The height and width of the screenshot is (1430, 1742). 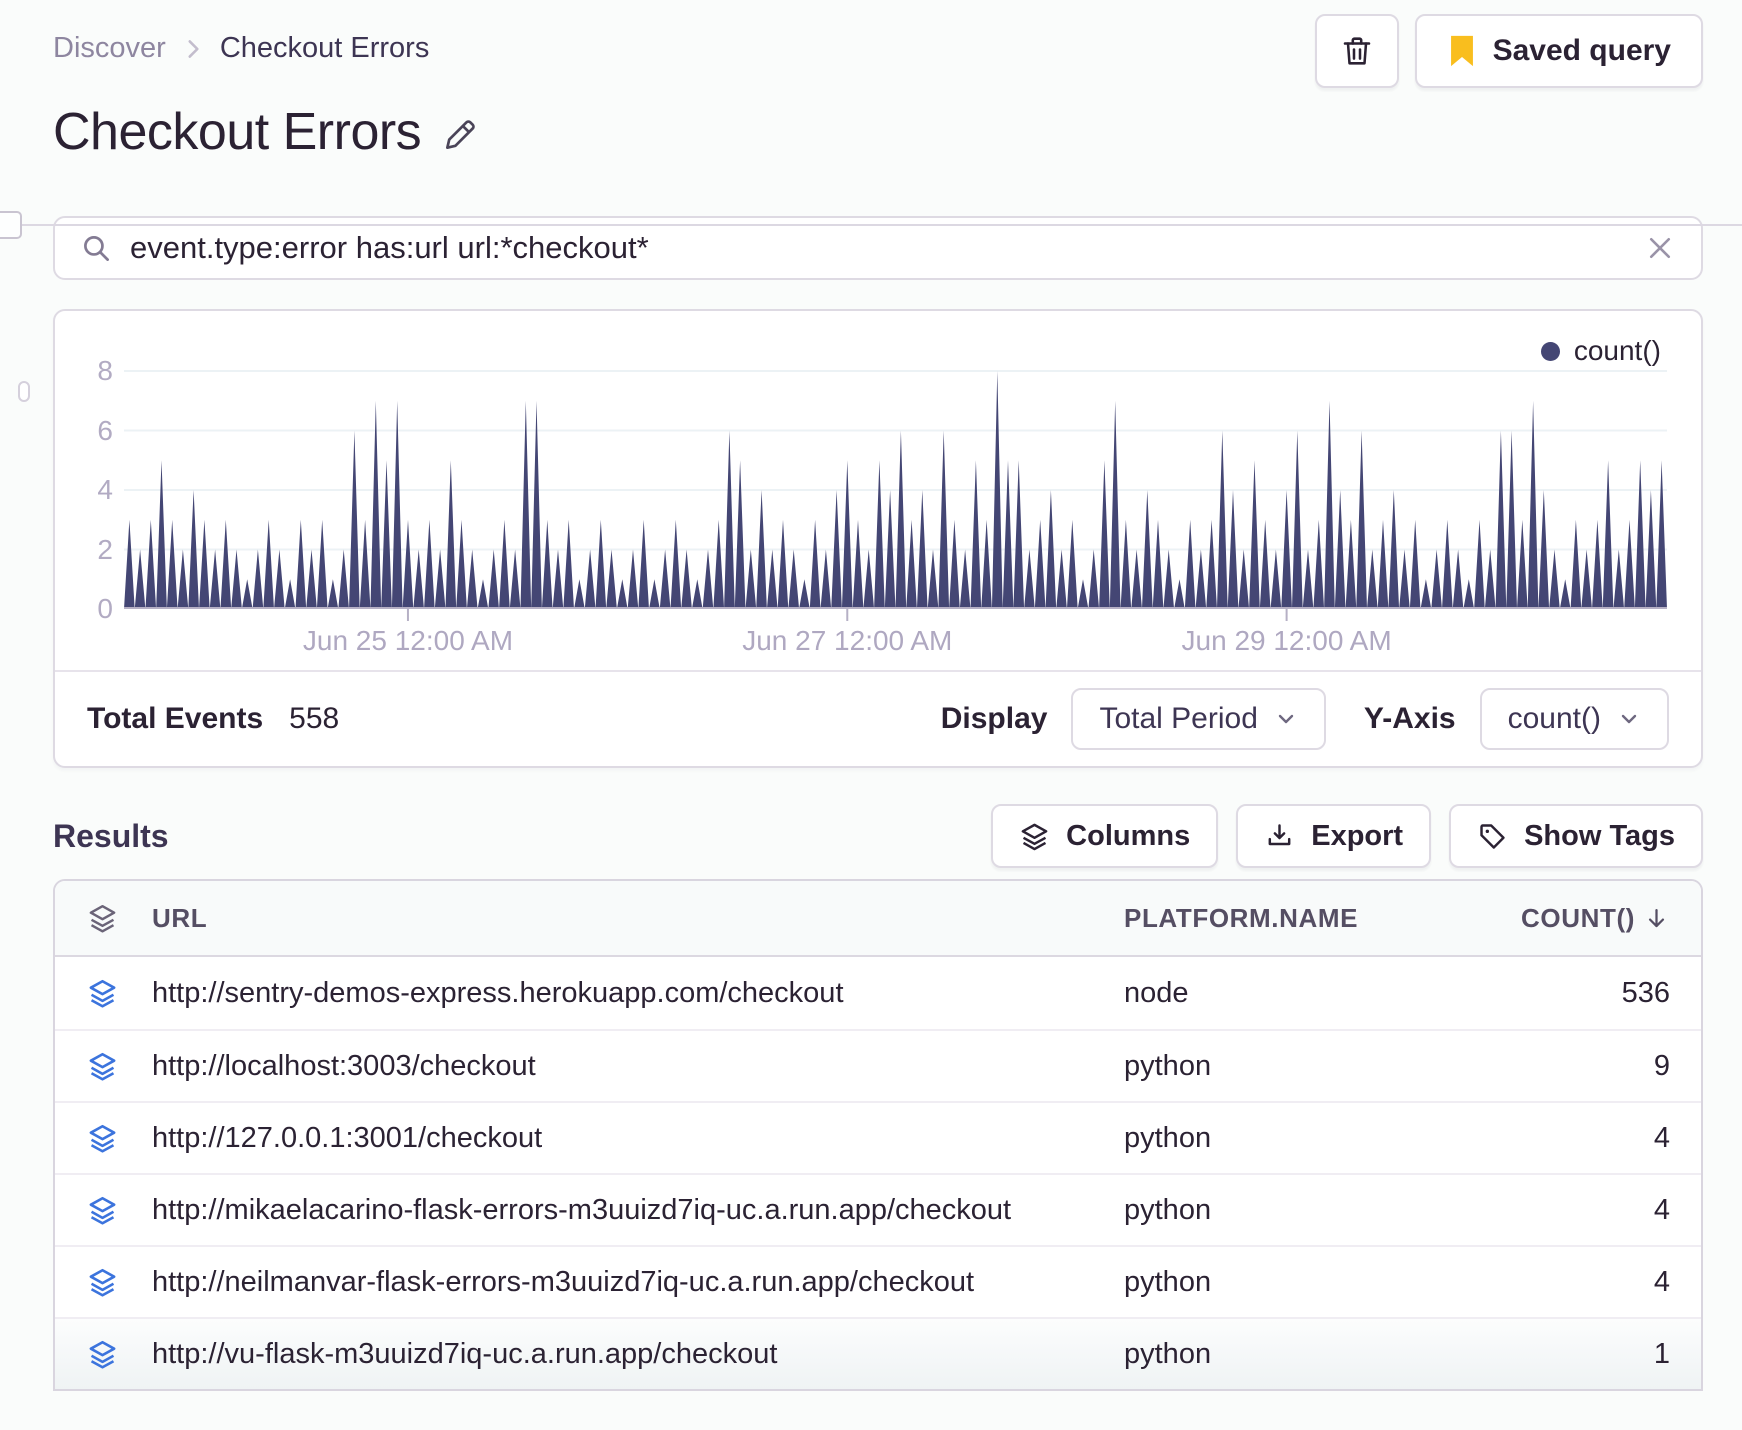 I want to click on count-cell: 536, so click(x=1645, y=992).